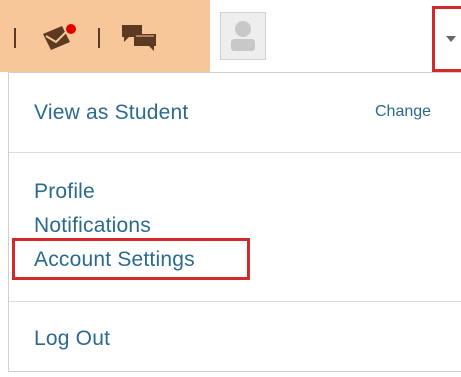  Describe the element at coordinates (403, 112) in the screenshot. I see `change-link: Change` at that location.